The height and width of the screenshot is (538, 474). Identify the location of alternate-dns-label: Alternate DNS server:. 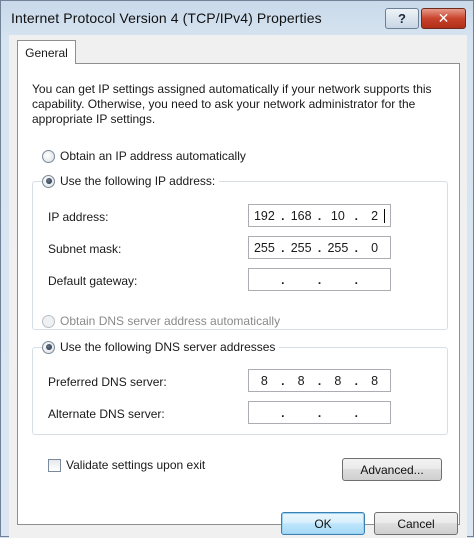
(106, 414).